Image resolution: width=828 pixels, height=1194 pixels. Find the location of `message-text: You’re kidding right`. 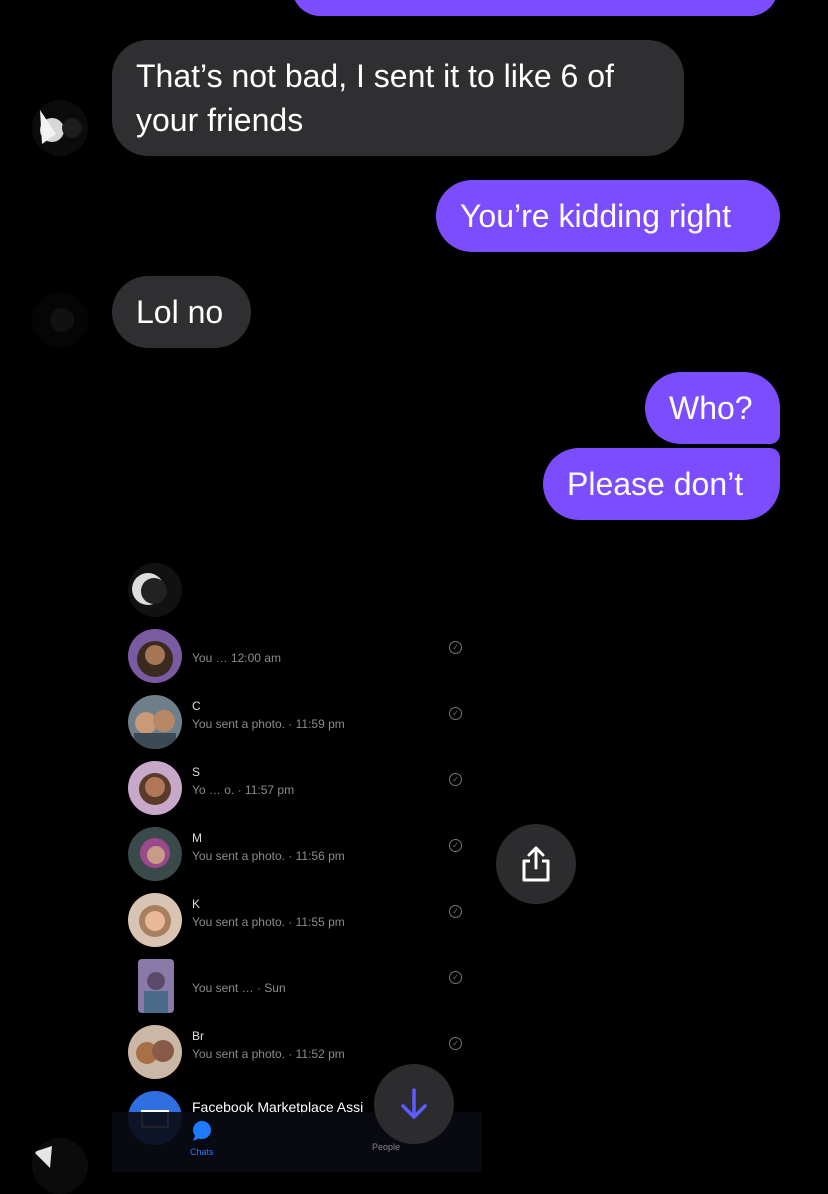

message-text: You’re kidding right is located at coordinates (595, 216).